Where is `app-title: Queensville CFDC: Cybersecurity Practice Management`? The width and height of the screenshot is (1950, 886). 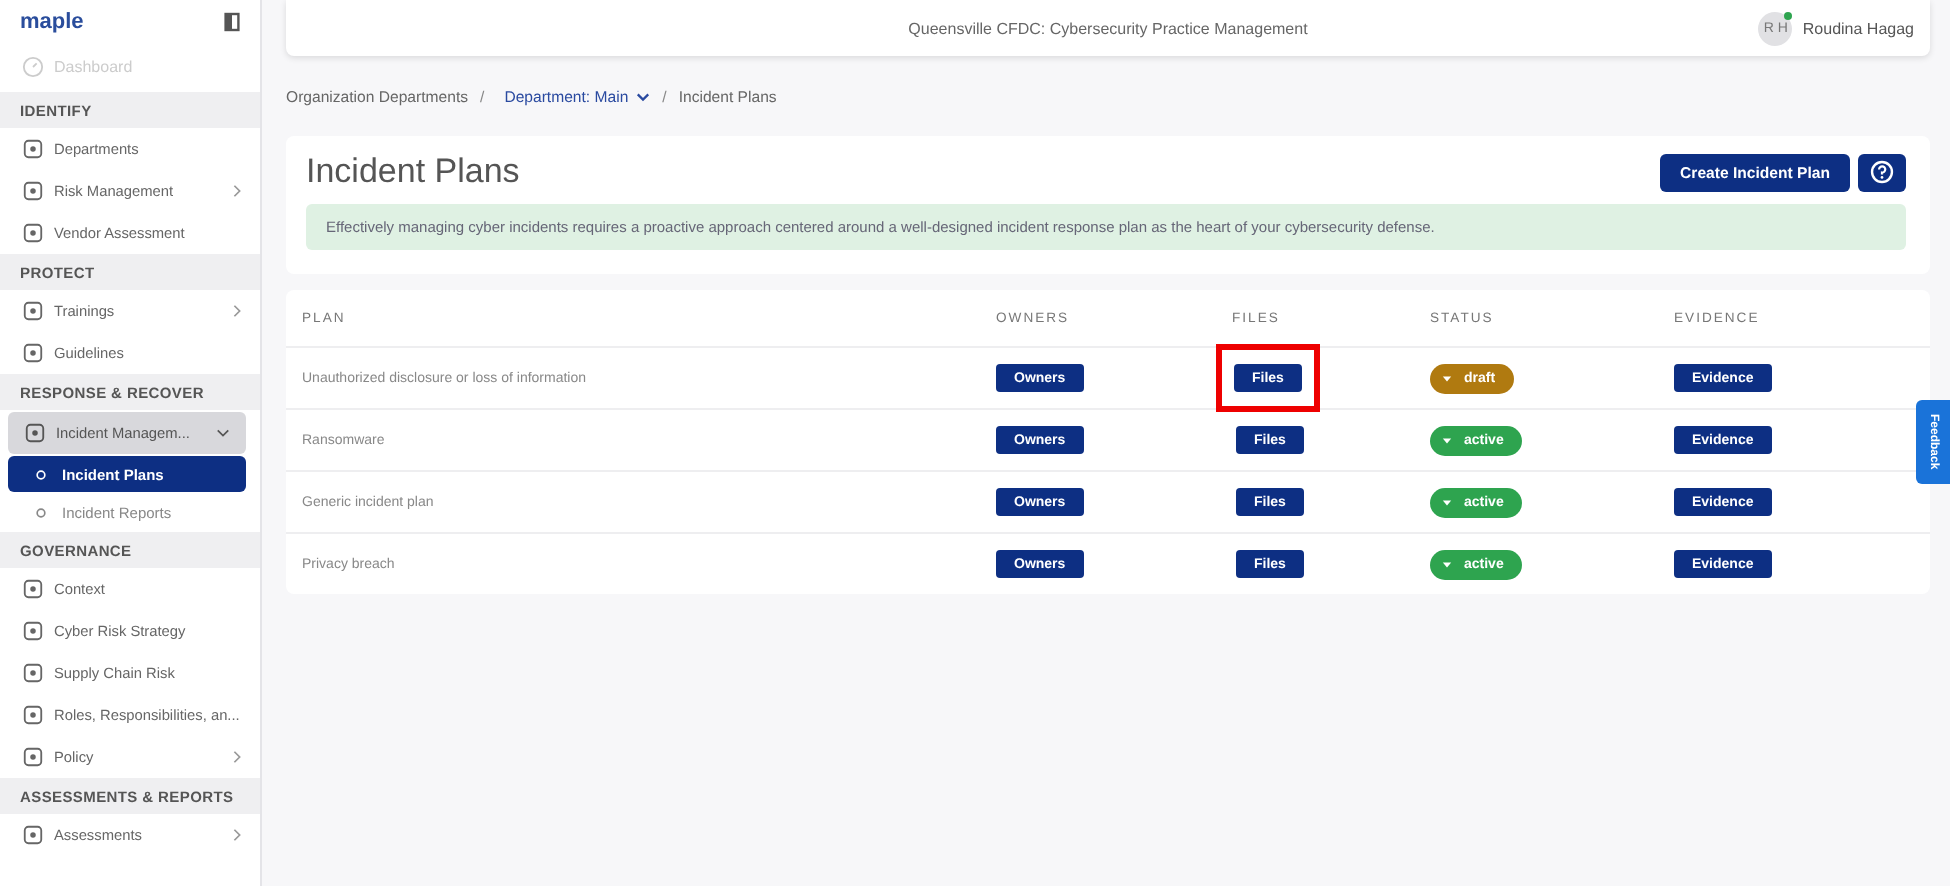 app-title: Queensville CFDC: Cybersecurity Practice Management is located at coordinates (1108, 28).